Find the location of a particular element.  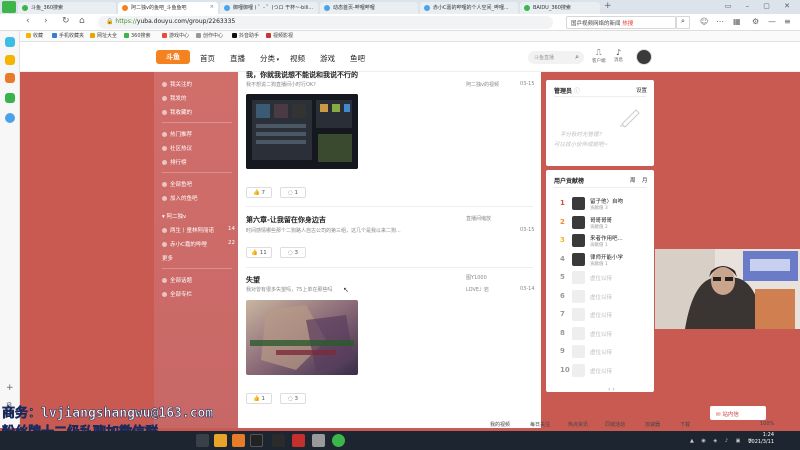

menu-item-posted: 我发的 is located at coordinates (174, 98).